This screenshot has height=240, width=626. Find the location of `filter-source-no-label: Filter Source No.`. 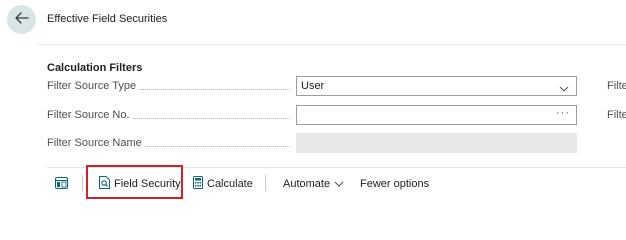

filter-source-no-label: Filter Source No. is located at coordinates (168, 115).